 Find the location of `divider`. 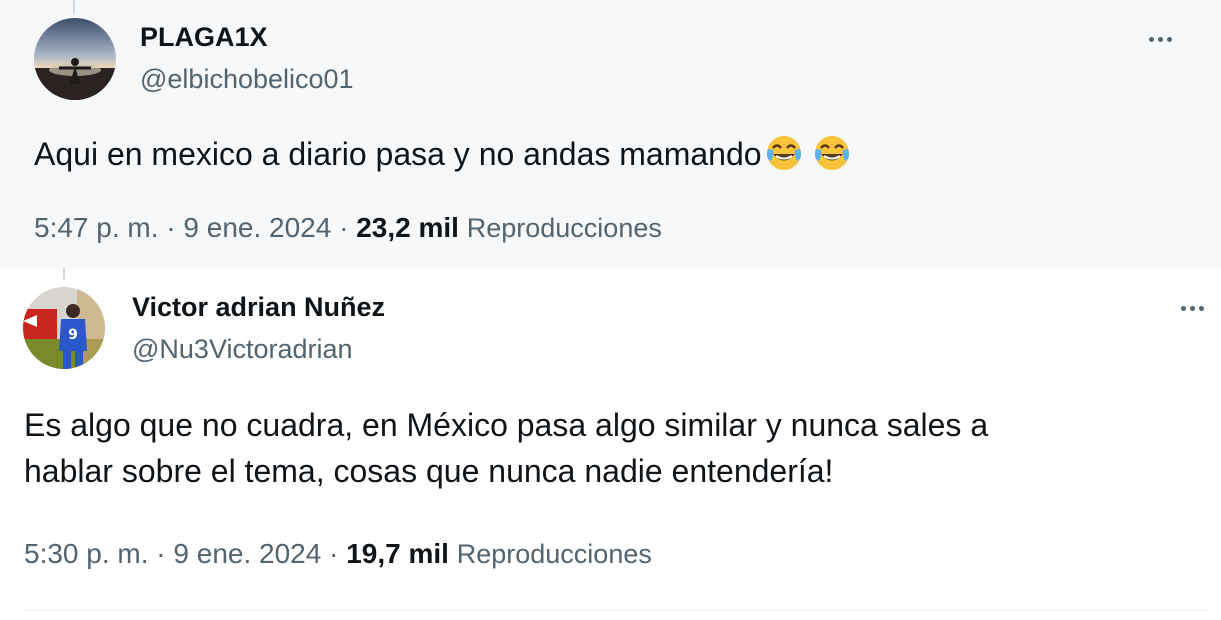

divider is located at coordinates (617, 610).